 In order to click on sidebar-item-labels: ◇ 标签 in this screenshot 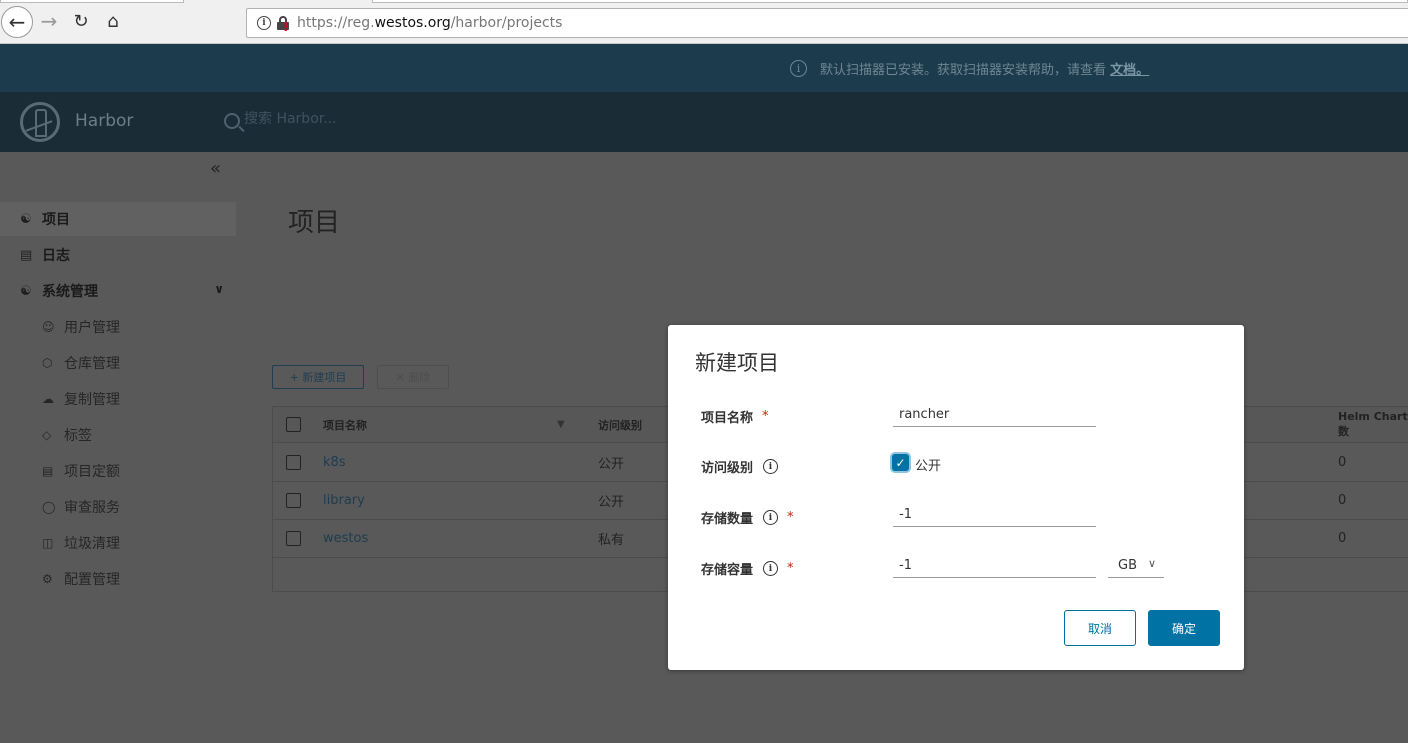, I will do `click(118, 435)`.